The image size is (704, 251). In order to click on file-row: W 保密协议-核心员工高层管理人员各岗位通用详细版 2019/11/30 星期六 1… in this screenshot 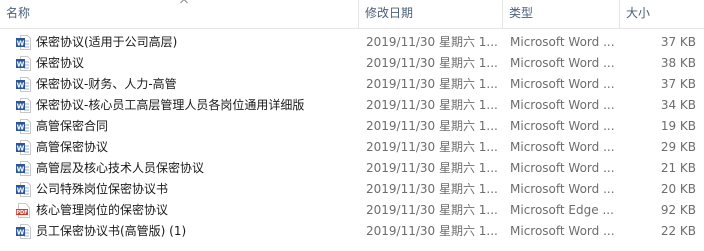, I will do `click(352, 105)`.